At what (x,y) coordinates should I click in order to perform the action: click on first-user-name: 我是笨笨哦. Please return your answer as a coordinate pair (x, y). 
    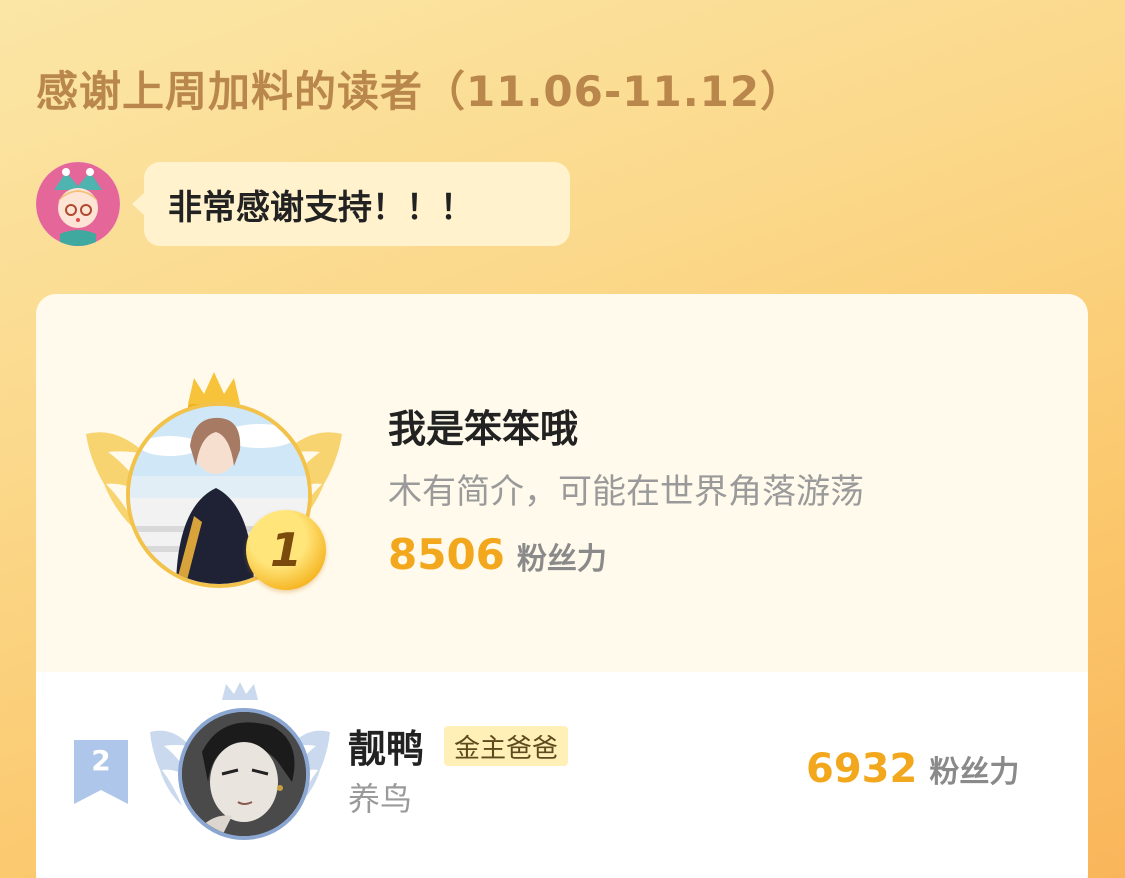
    Looking at the image, I should click on (483, 425).